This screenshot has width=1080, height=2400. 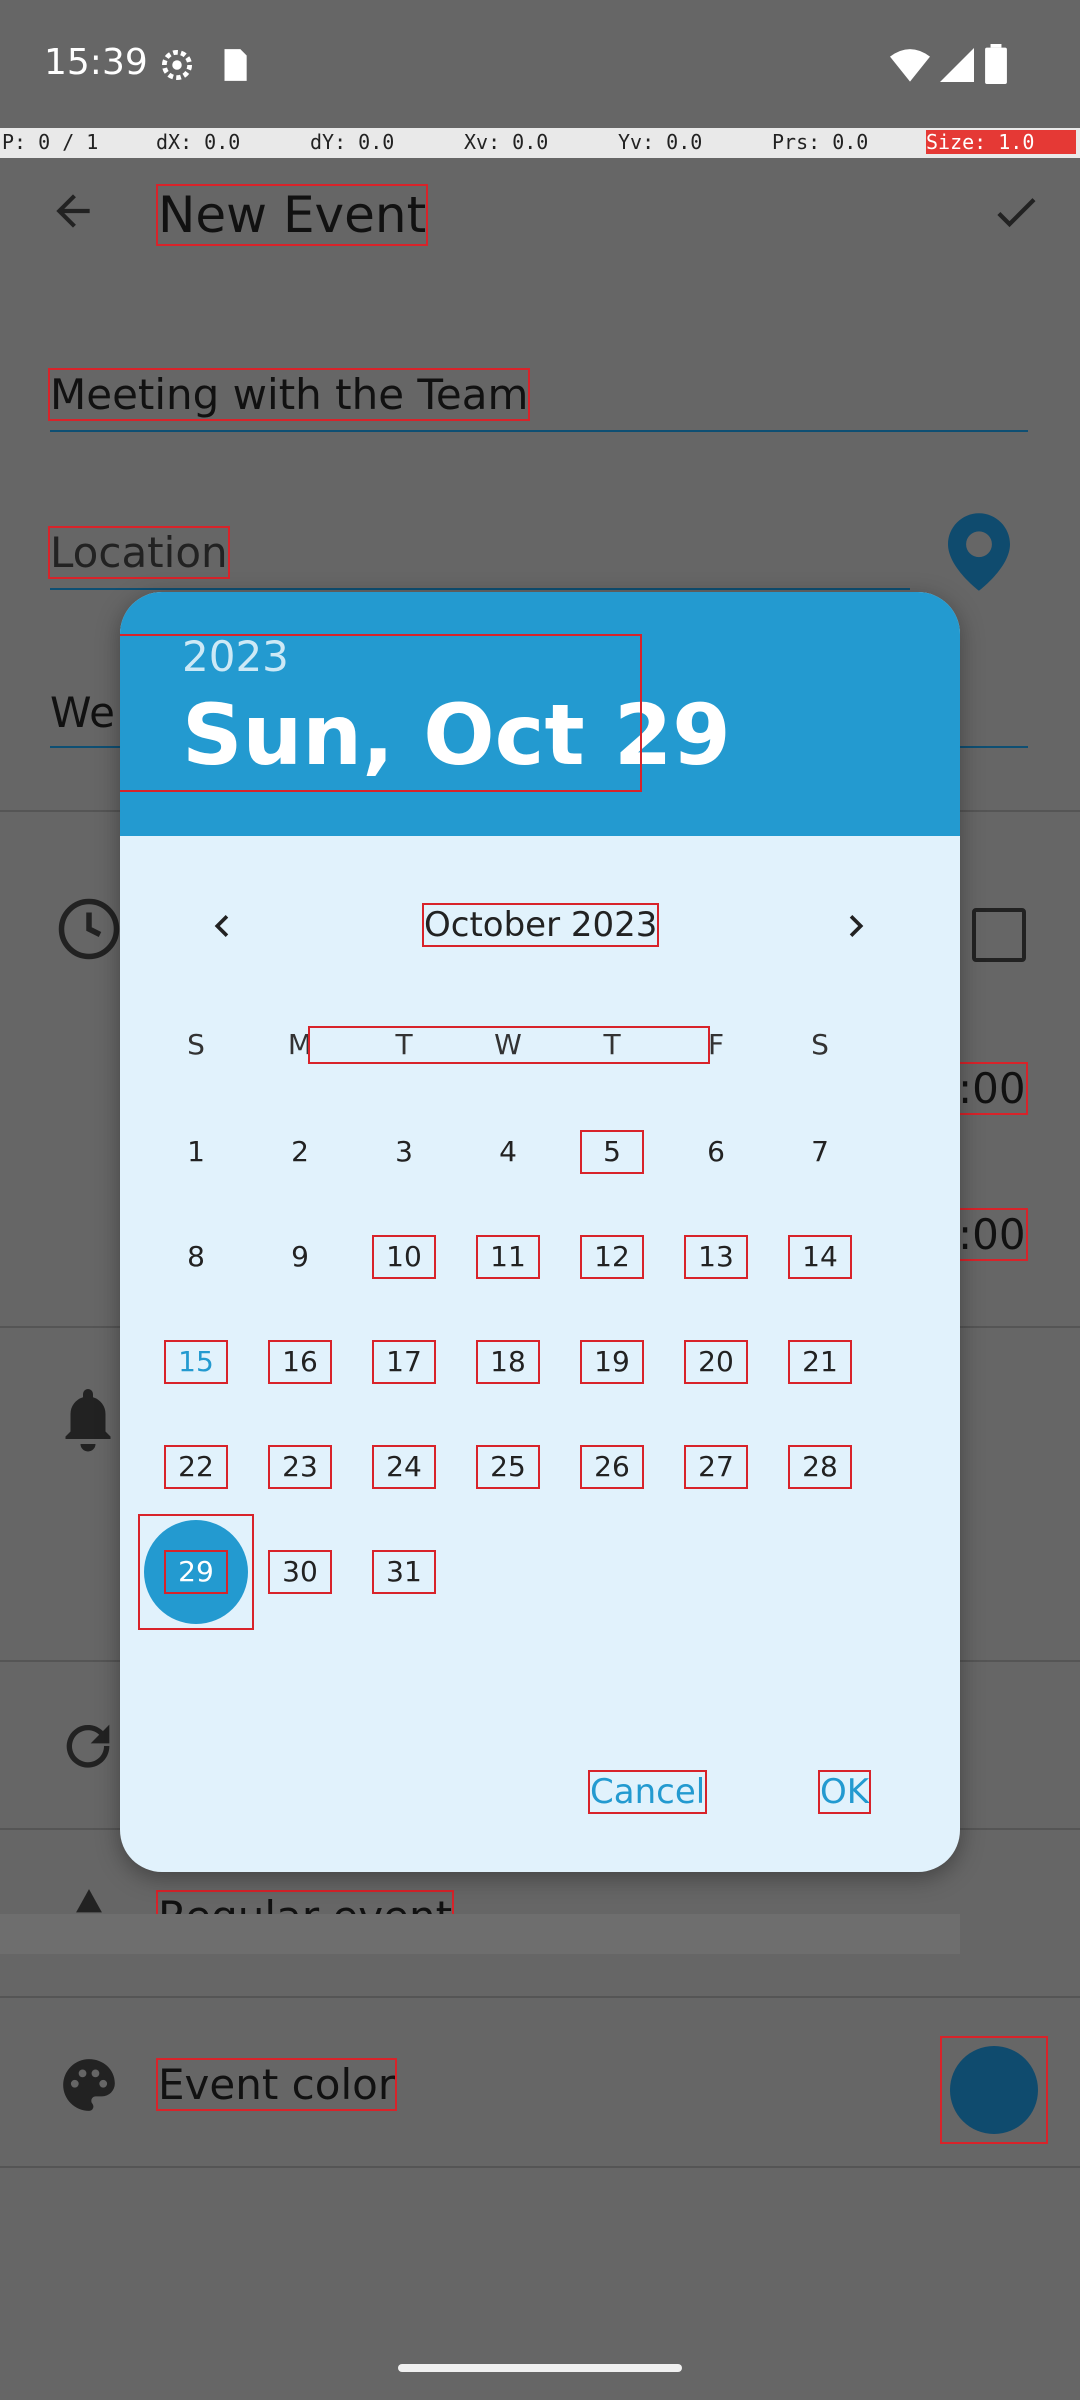 What do you see at coordinates (994, 2090) in the screenshot?
I see `event-color-swatch` at bounding box center [994, 2090].